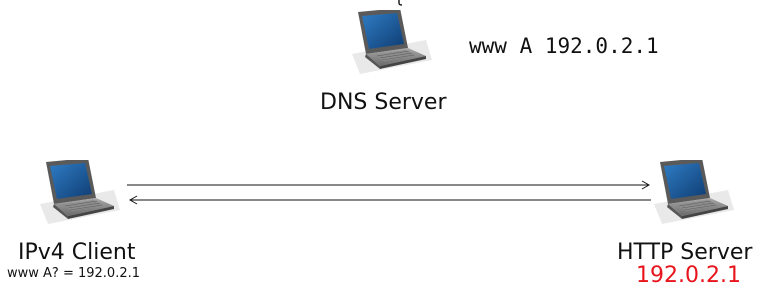  What do you see at coordinates (389, 192) in the screenshot?
I see `connection-arrows` at bounding box center [389, 192].